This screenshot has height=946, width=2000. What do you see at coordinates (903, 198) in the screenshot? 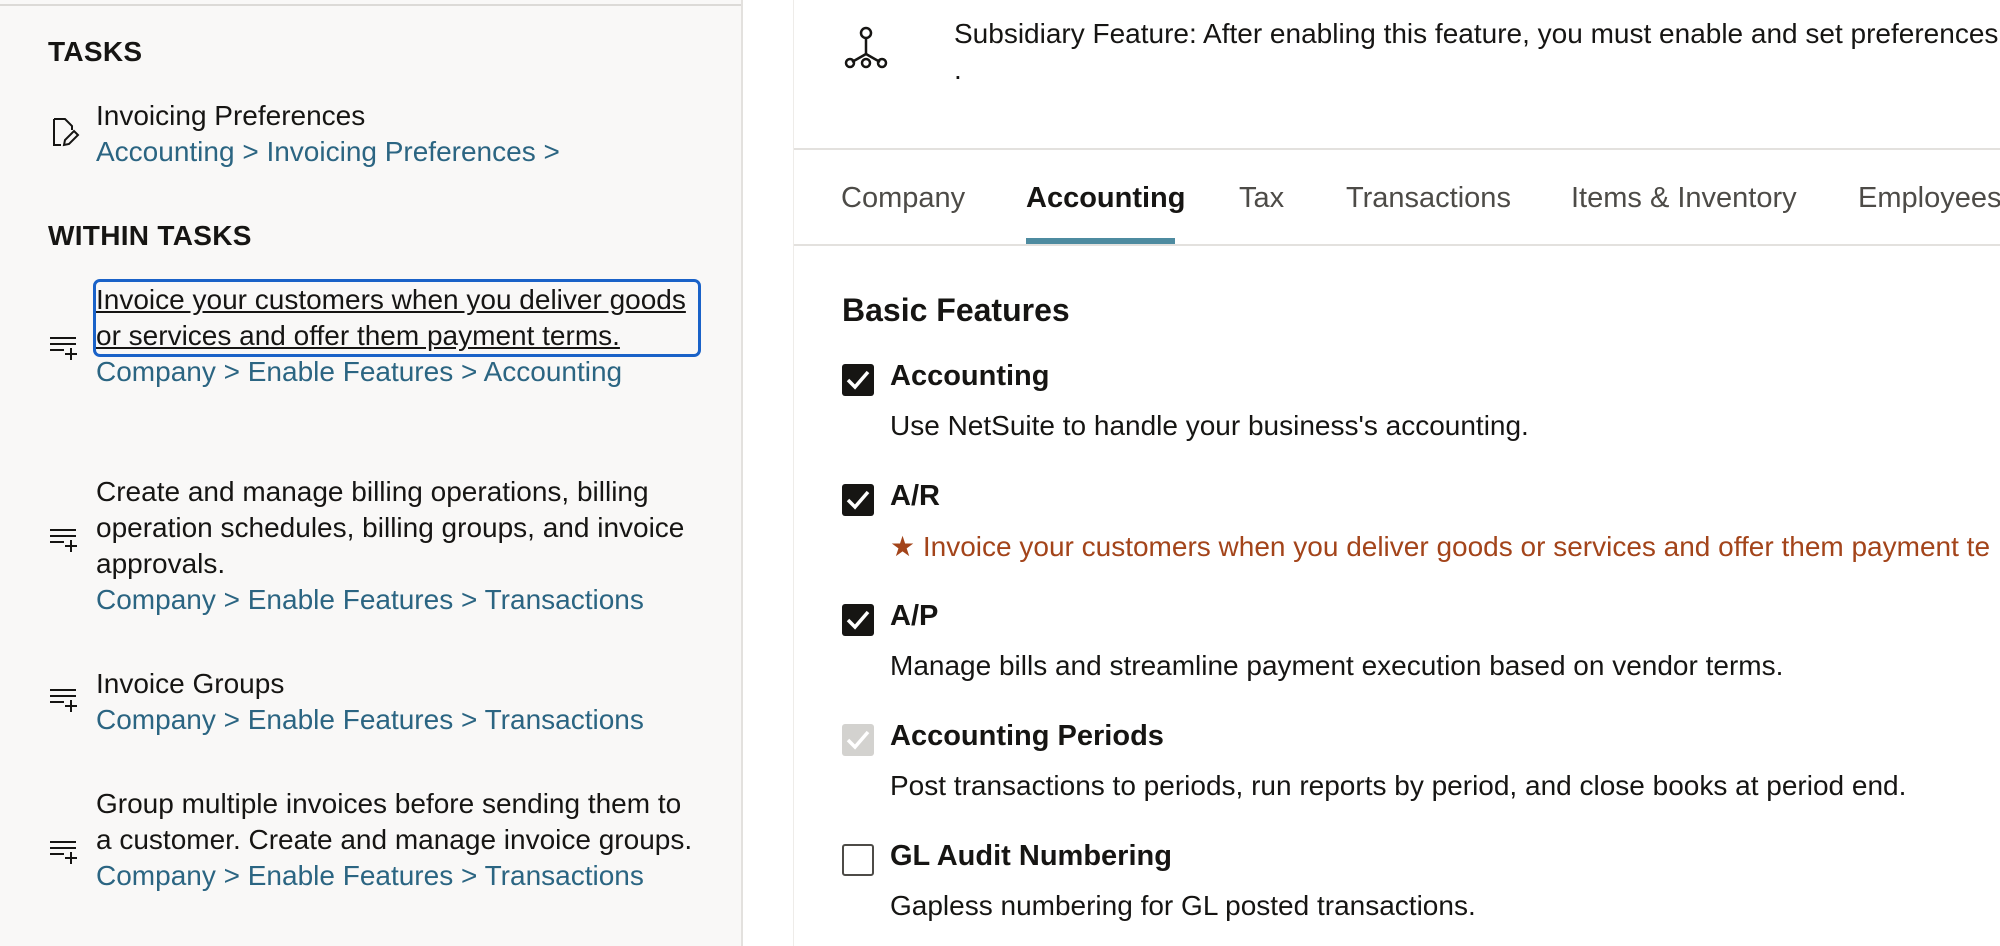
I see `tab-company: Company` at bounding box center [903, 198].